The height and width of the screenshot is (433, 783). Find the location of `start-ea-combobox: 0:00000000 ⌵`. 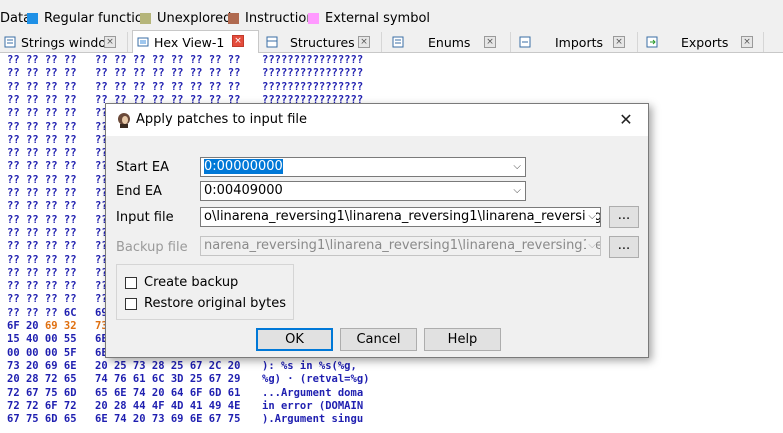

start-ea-combobox: 0:00000000 ⌵ is located at coordinates (363, 167).